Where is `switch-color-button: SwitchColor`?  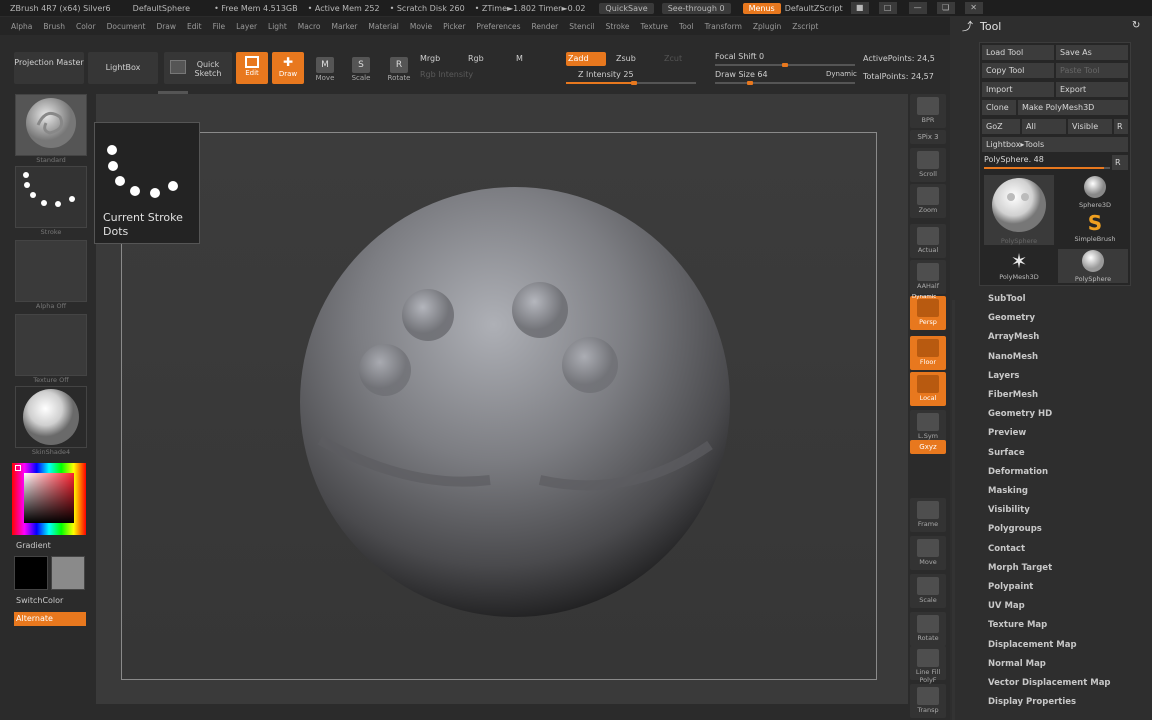
switch-color-button: SwitchColor is located at coordinates (39, 600).